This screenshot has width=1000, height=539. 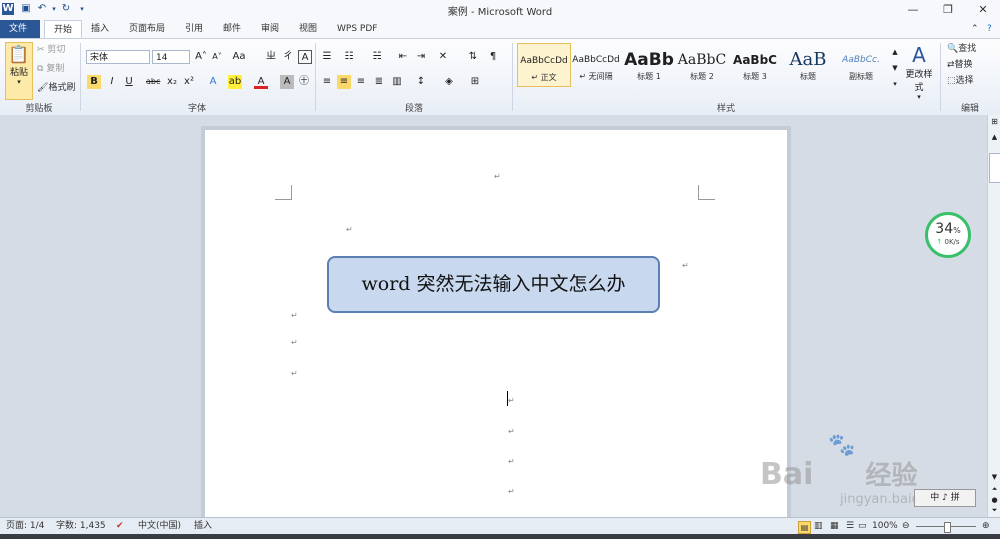 What do you see at coordinates (475, 82) in the screenshot?
I see `borders-icon: ⊞` at bounding box center [475, 82].